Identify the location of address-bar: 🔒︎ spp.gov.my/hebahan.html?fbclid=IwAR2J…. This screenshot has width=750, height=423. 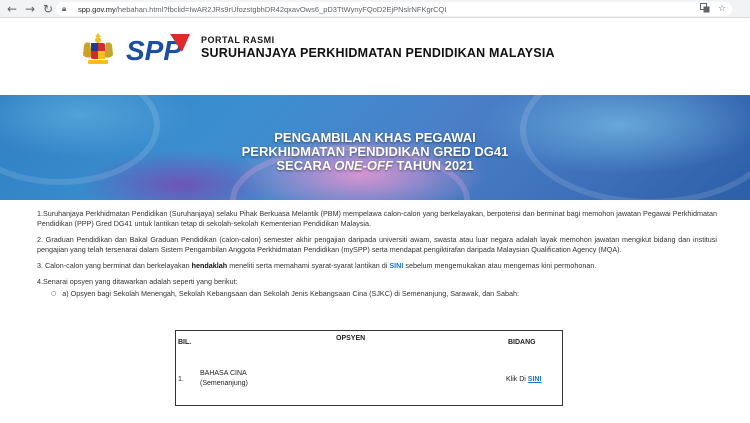
(394, 9).